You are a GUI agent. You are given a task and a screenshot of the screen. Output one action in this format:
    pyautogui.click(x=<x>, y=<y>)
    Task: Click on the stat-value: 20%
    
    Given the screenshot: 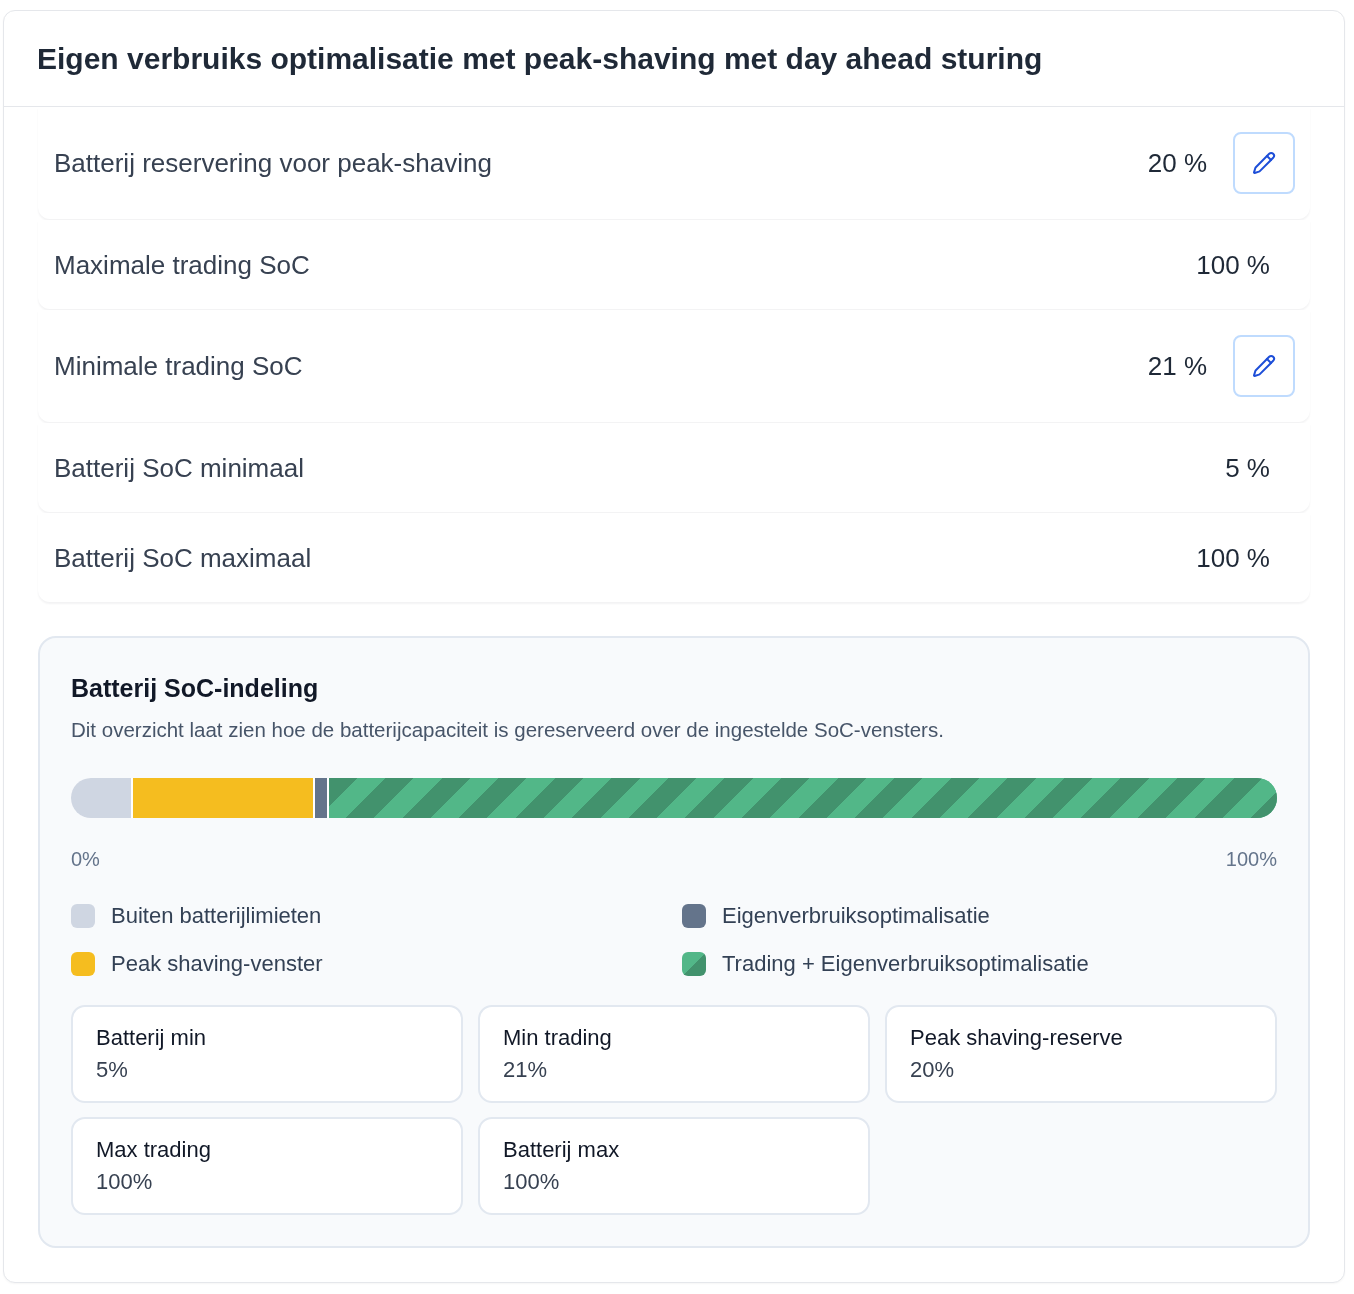 What is the action you would take?
    pyautogui.click(x=933, y=1070)
    